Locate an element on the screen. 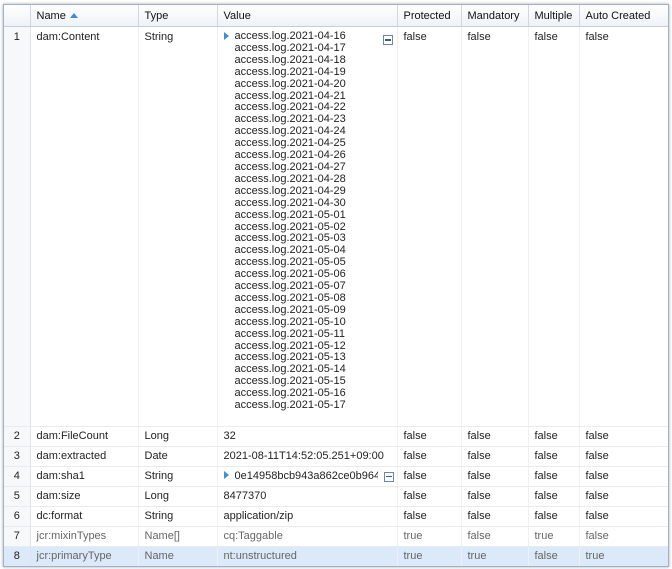 The height and width of the screenshot is (569, 672). multi-value-item: access.log.2021-04-30 is located at coordinates (290, 202).